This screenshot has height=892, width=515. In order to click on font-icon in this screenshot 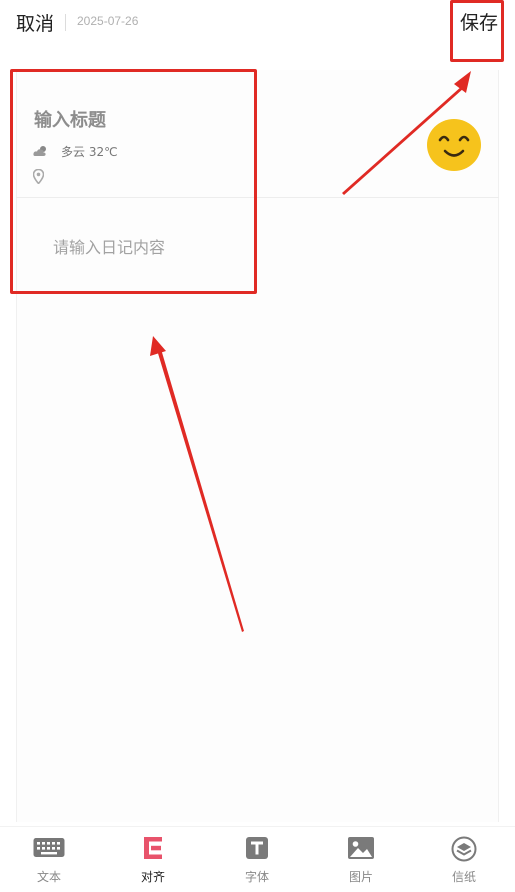, I will do `click(257, 849)`.